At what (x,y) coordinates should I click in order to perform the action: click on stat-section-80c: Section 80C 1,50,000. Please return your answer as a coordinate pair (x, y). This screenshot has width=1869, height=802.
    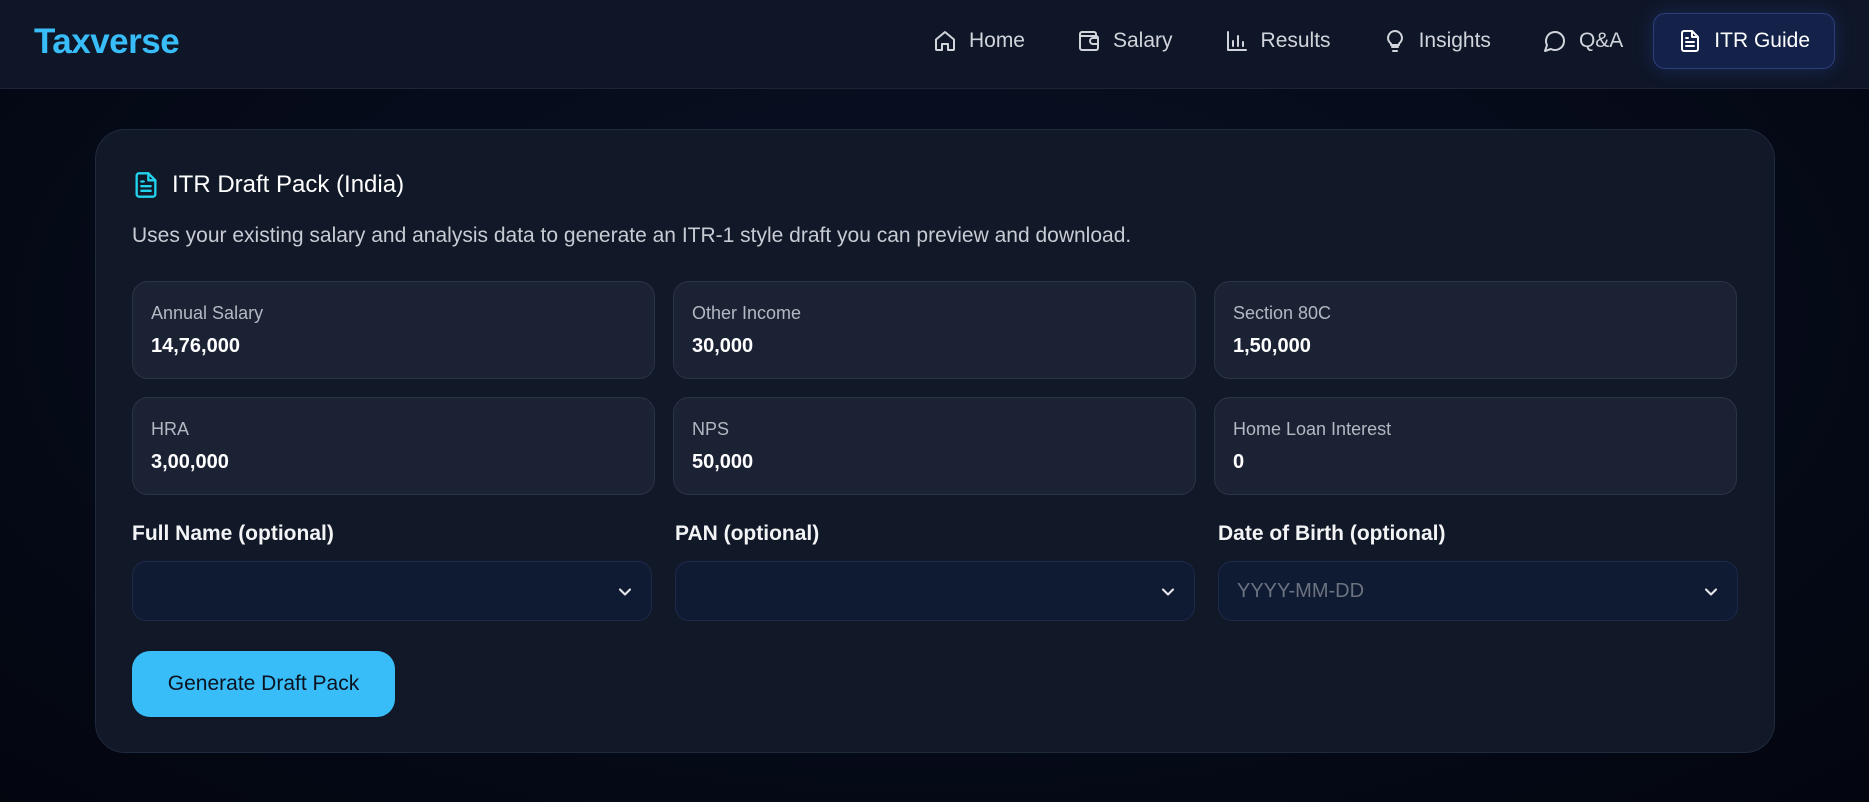
    Looking at the image, I should click on (1475, 330).